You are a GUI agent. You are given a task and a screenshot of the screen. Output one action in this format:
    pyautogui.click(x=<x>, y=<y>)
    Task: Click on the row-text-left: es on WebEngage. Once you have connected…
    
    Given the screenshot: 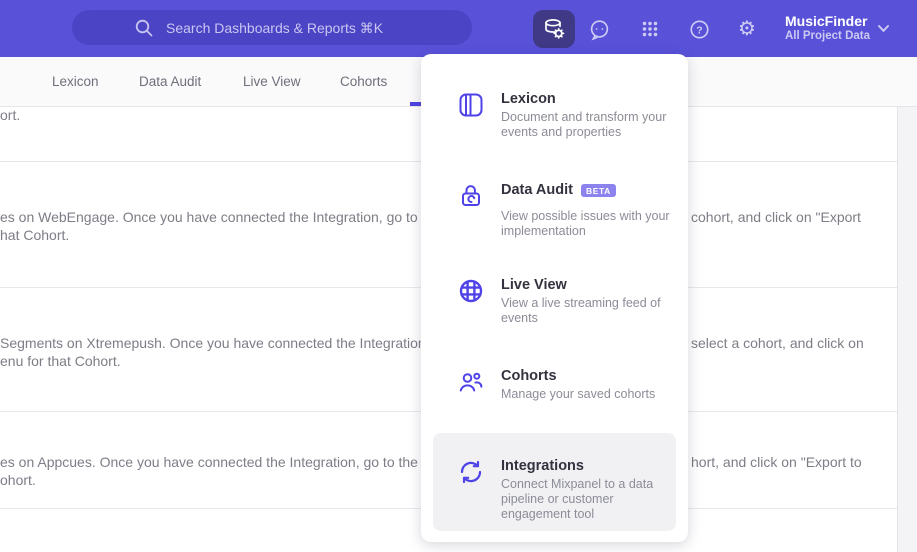 What is the action you would take?
    pyautogui.click(x=210, y=217)
    